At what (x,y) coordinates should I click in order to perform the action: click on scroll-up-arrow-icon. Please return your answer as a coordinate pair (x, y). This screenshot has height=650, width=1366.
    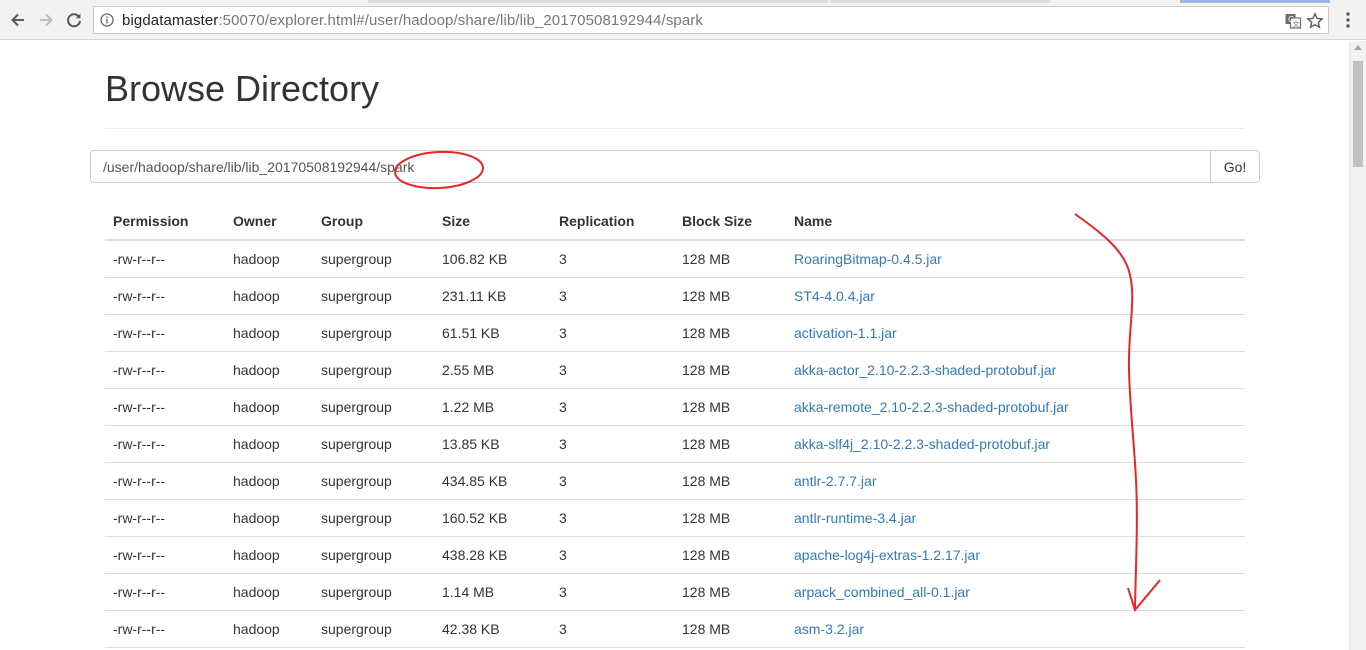
    Looking at the image, I should click on (1358, 47).